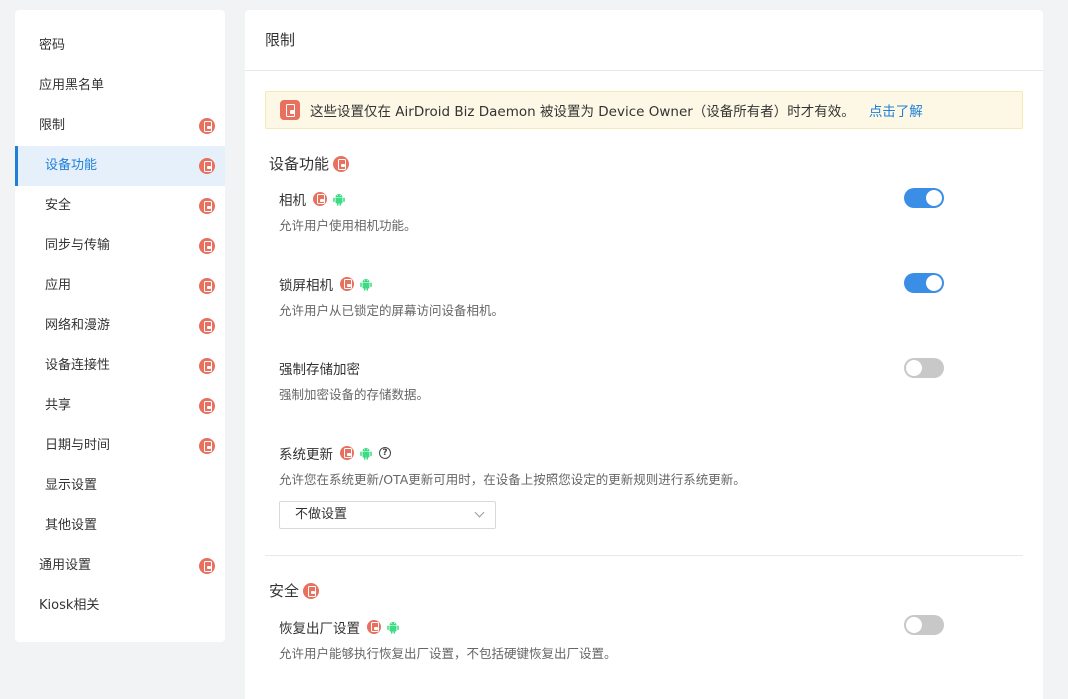 The height and width of the screenshot is (699, 1068). I want to click on setting-title-text: 锁屏相机, so click(306, 286).